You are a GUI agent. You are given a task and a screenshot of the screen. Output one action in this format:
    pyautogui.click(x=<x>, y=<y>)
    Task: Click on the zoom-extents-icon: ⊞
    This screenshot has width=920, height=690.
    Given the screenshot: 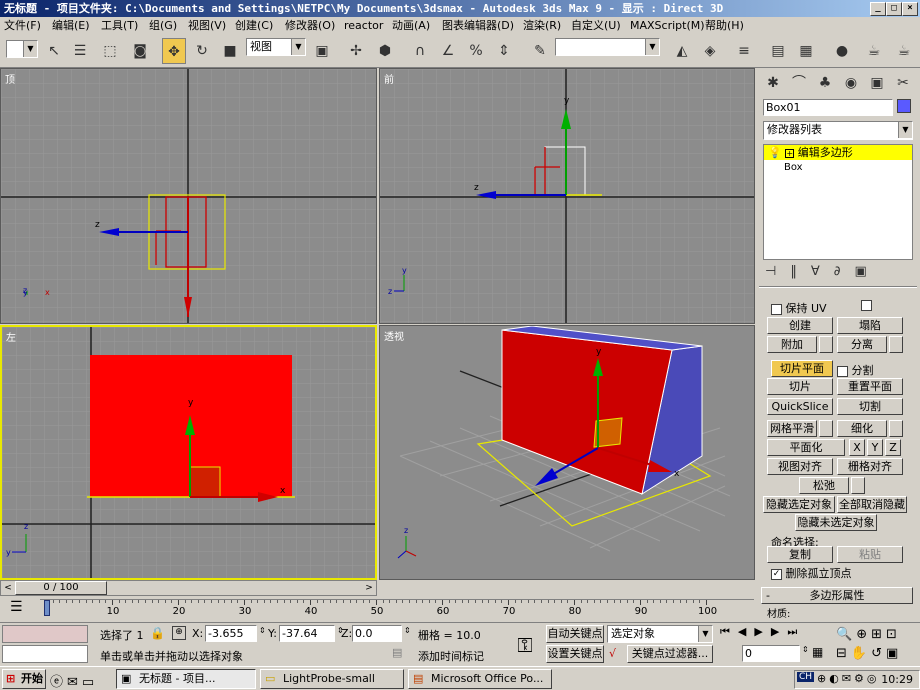 What is the action you would take?
    pyautogui.click(x=878, y=634)
    